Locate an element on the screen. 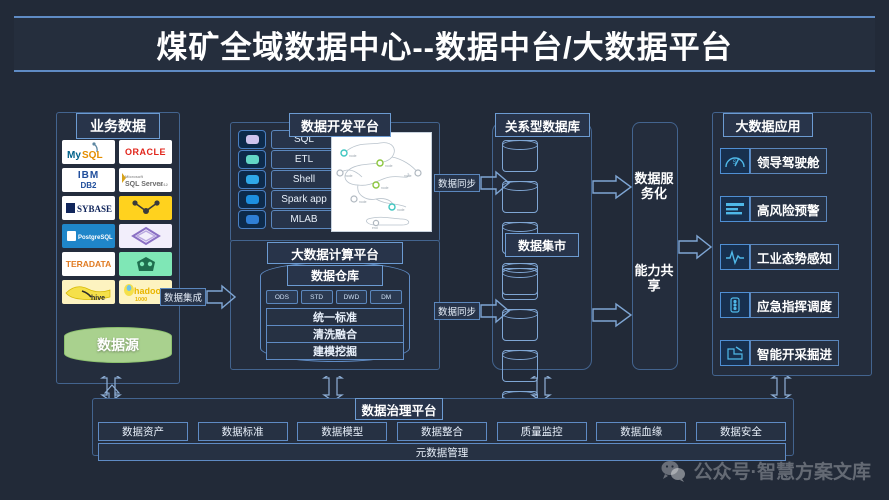  app-item-label: 领导驾驶舱 is located at coordinates (788, 161).